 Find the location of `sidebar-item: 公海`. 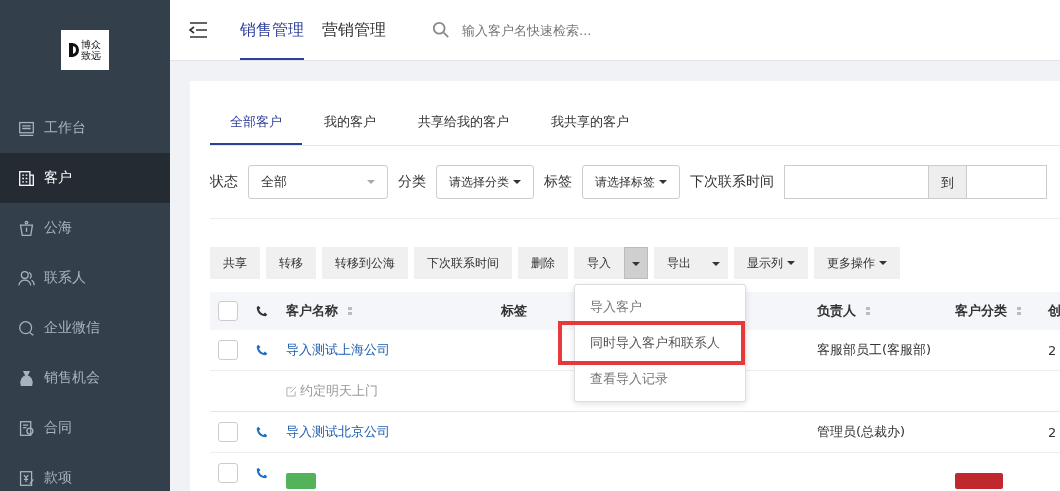

sidebar-item: 公海 is located at coordinates (85, 228).